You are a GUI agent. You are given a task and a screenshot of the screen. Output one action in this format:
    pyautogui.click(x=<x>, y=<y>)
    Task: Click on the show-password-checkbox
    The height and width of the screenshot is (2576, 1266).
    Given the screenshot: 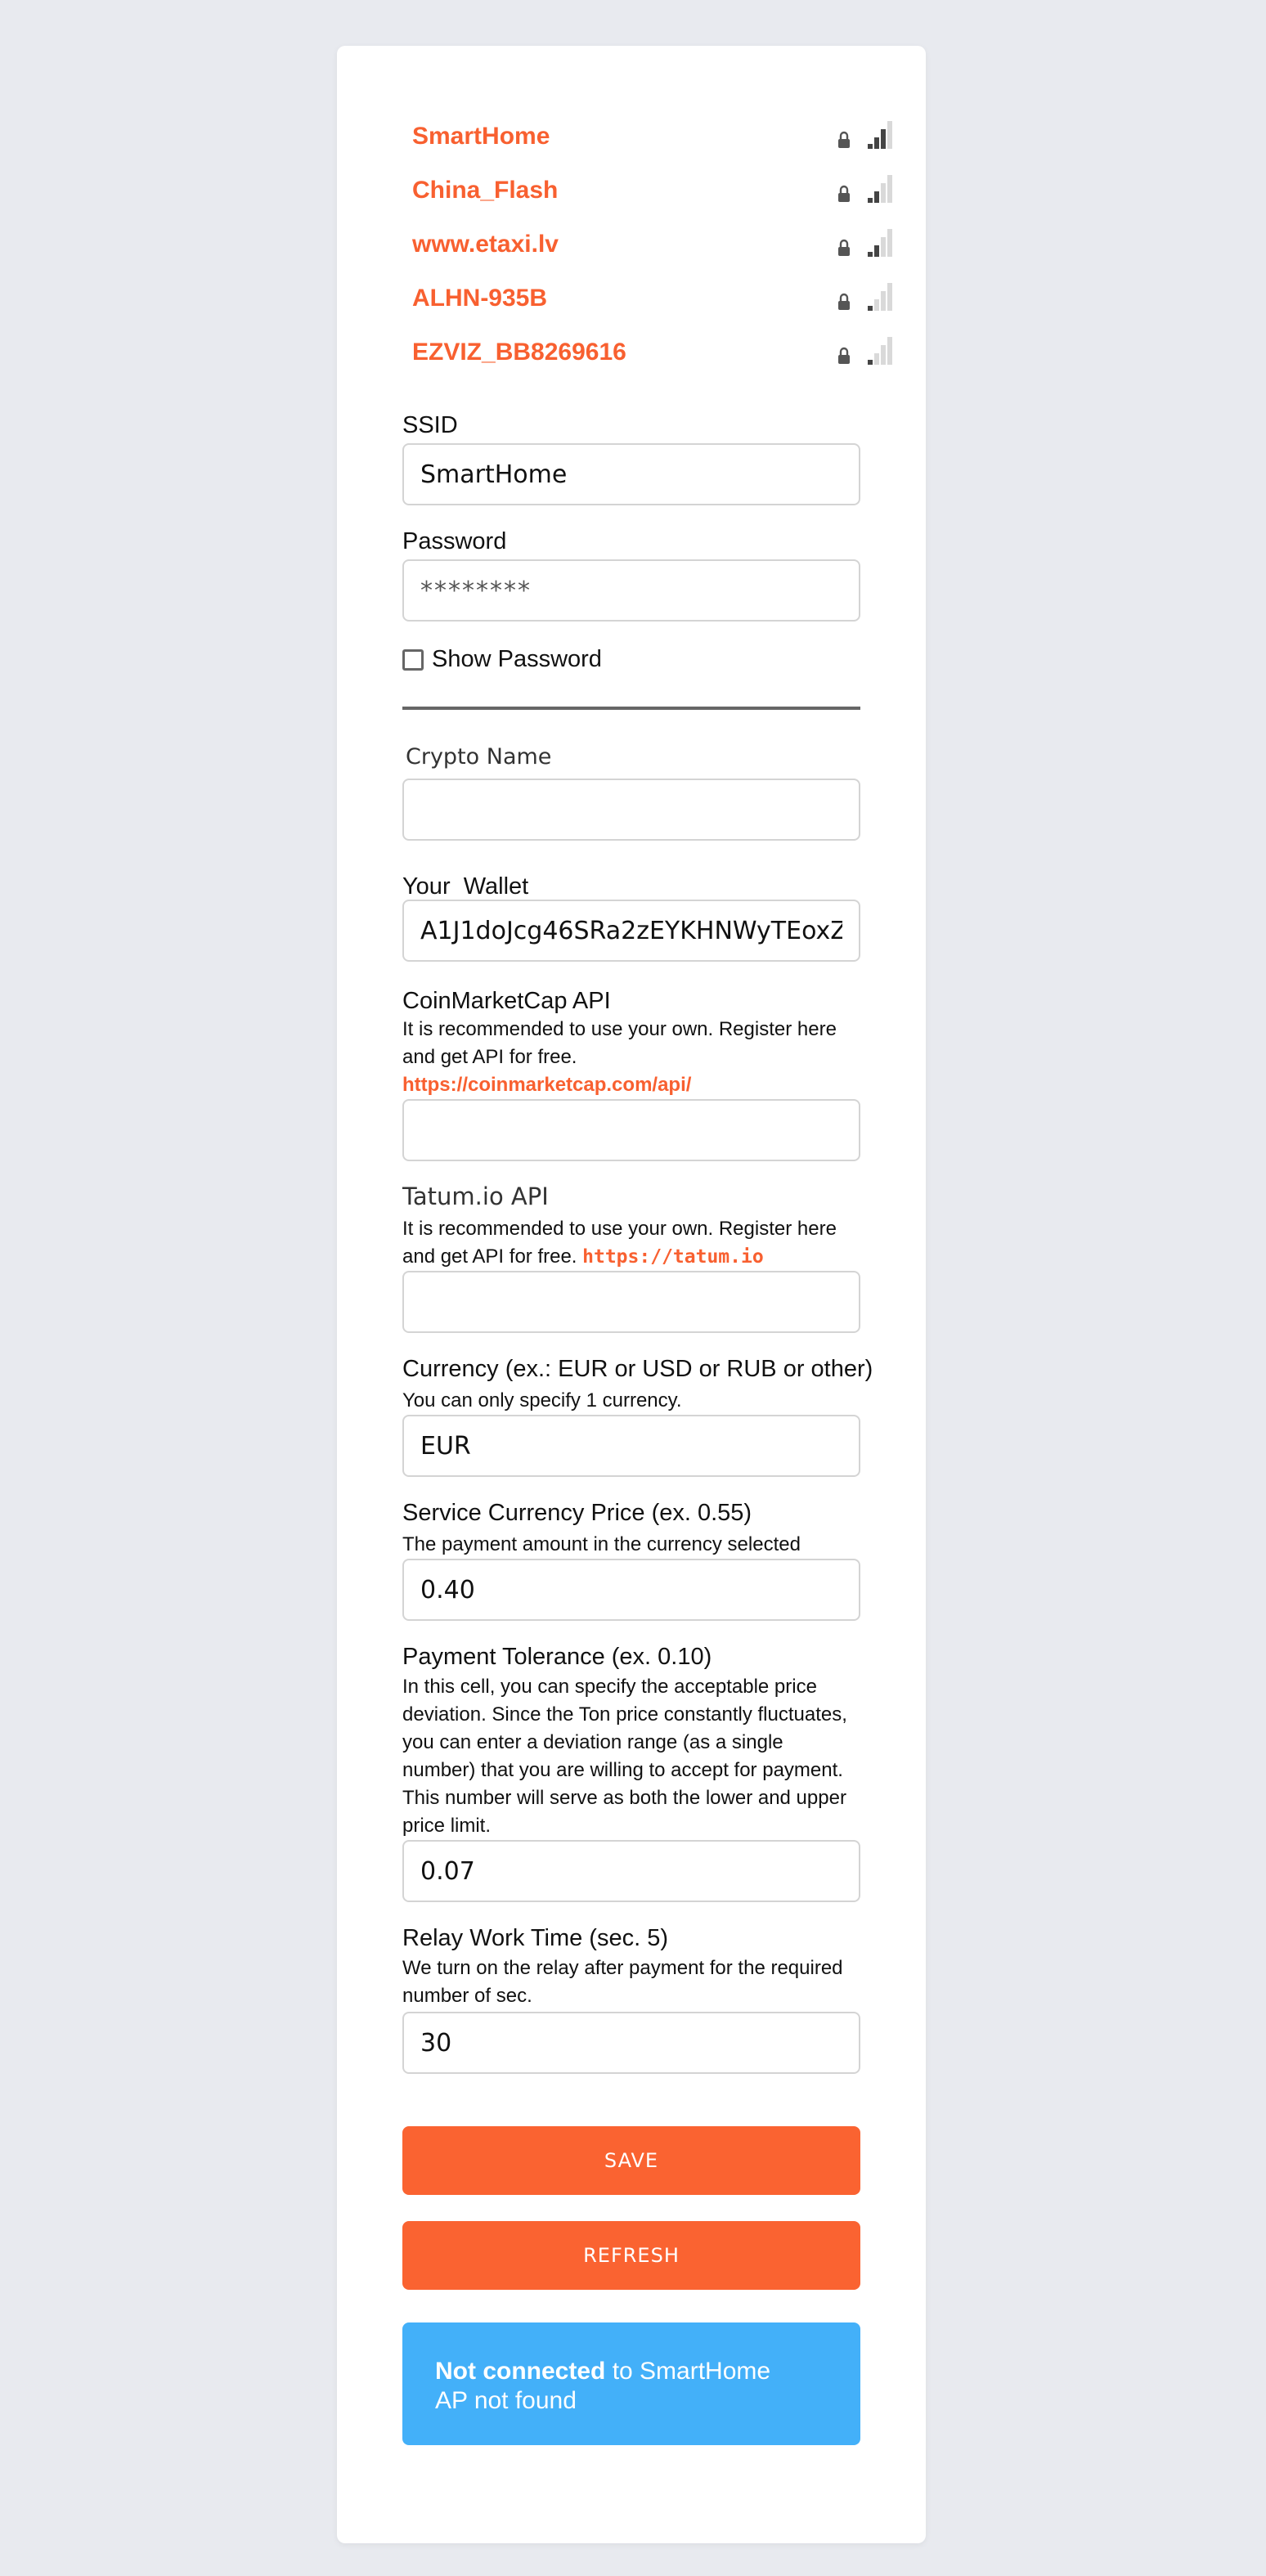 What is the action you would take?
    pyautogui.click(x=413, y=660)
    